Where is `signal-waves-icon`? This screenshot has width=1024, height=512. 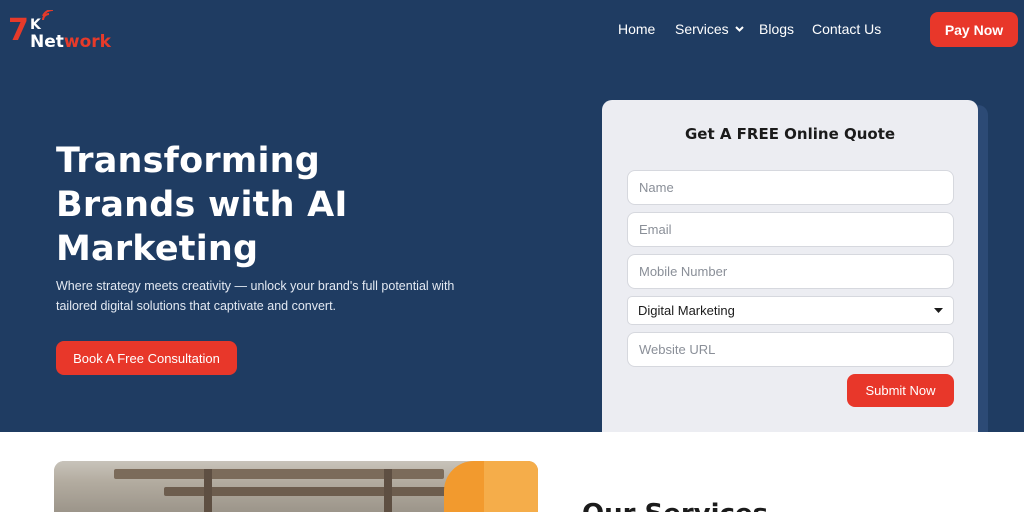
signal-waves-icon is located at coordinates (48, 15).